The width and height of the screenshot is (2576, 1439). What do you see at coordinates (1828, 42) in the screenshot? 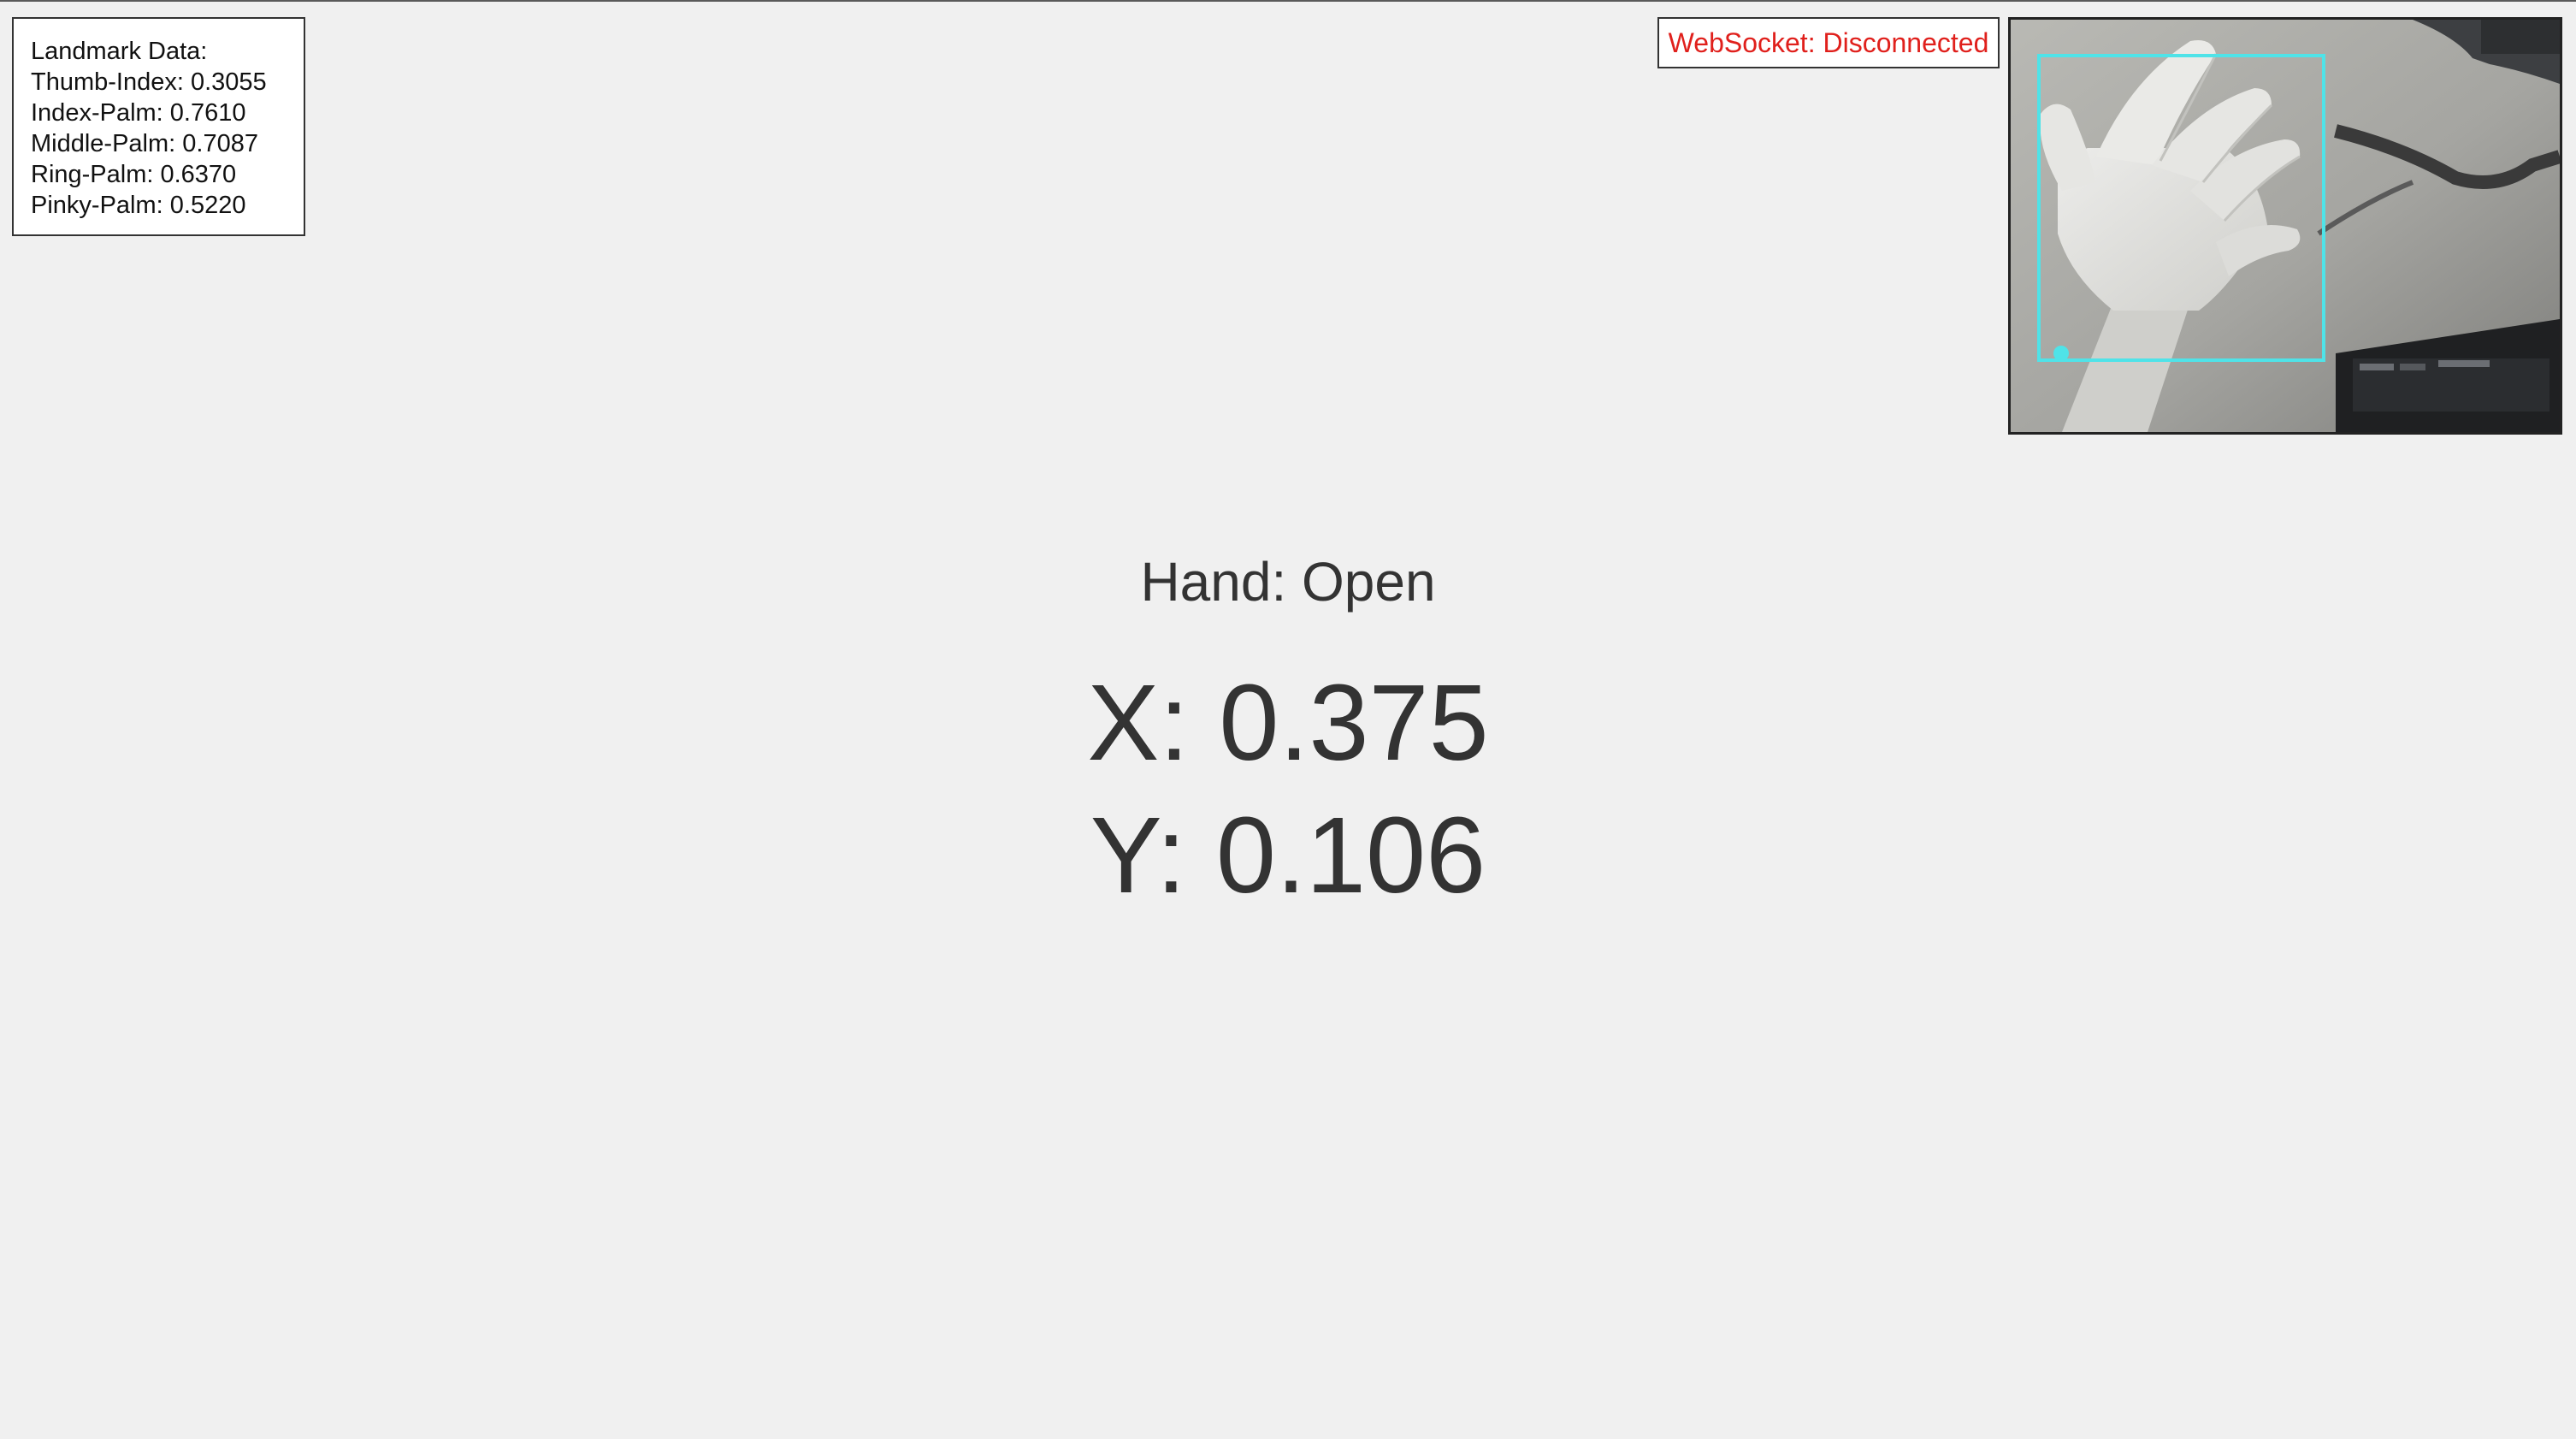
I see `websocket-status: WebSocket: Disconnected` at bounding box center [1828, 42].